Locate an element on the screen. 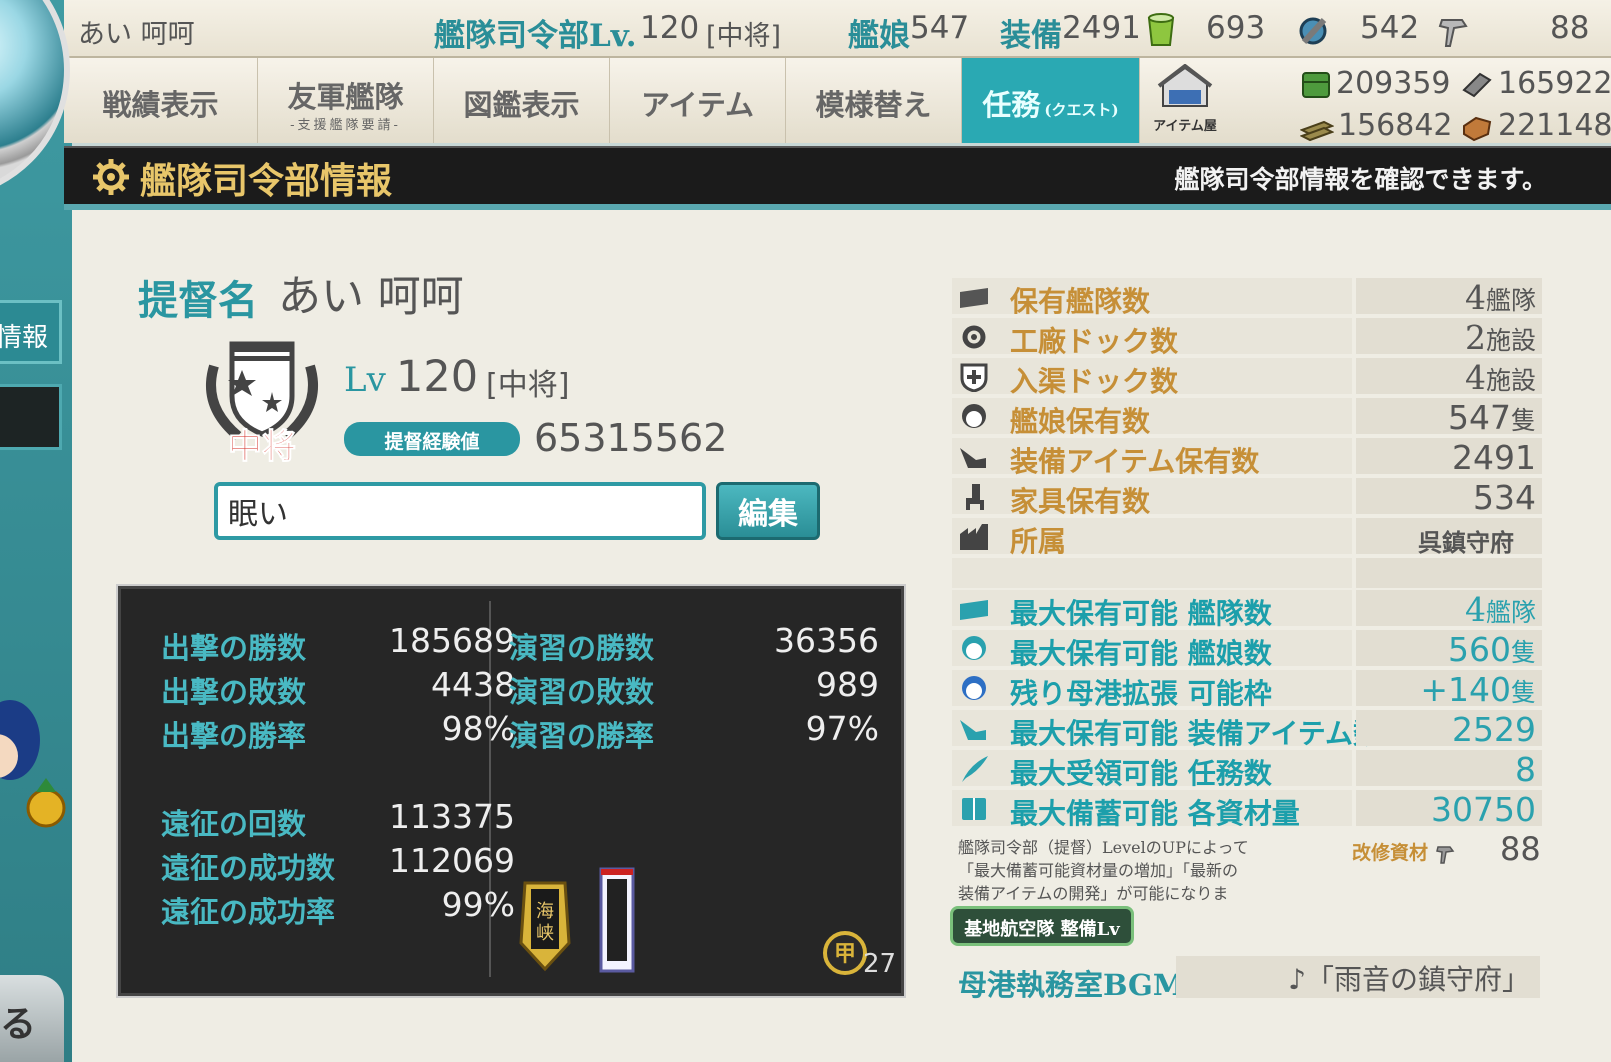 This screenshot has height=1062, width=1611. menu-items: アイテム is located at coordinates (698, 100).